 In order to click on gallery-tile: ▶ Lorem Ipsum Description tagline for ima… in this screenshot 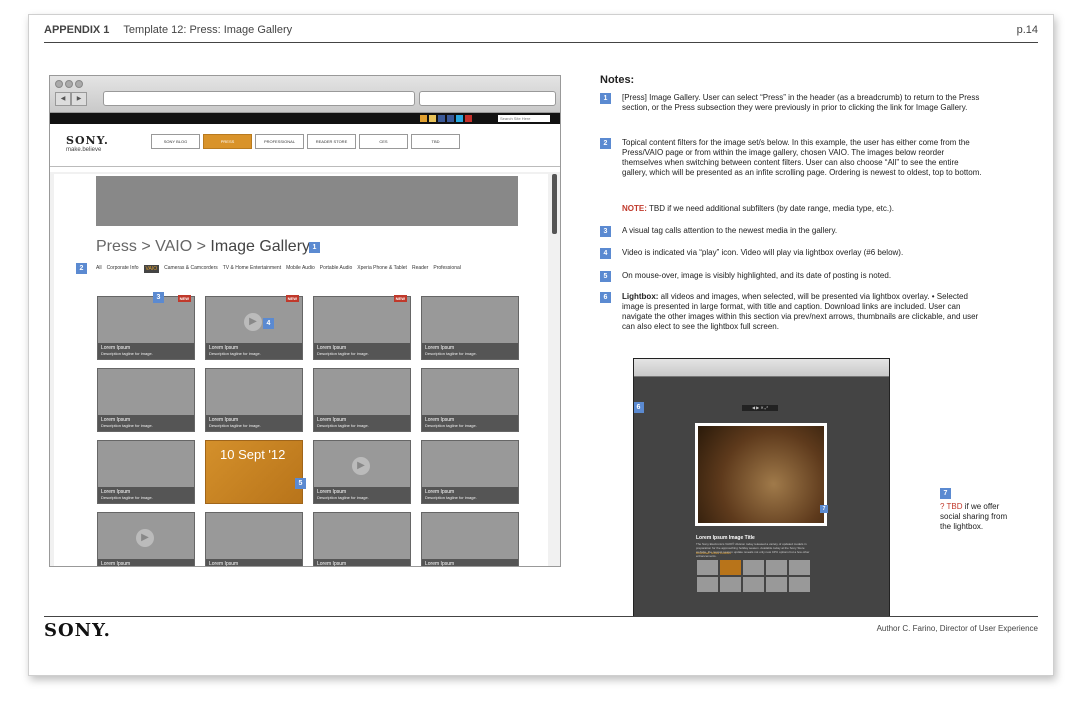, I will do `click(362, 472)`.